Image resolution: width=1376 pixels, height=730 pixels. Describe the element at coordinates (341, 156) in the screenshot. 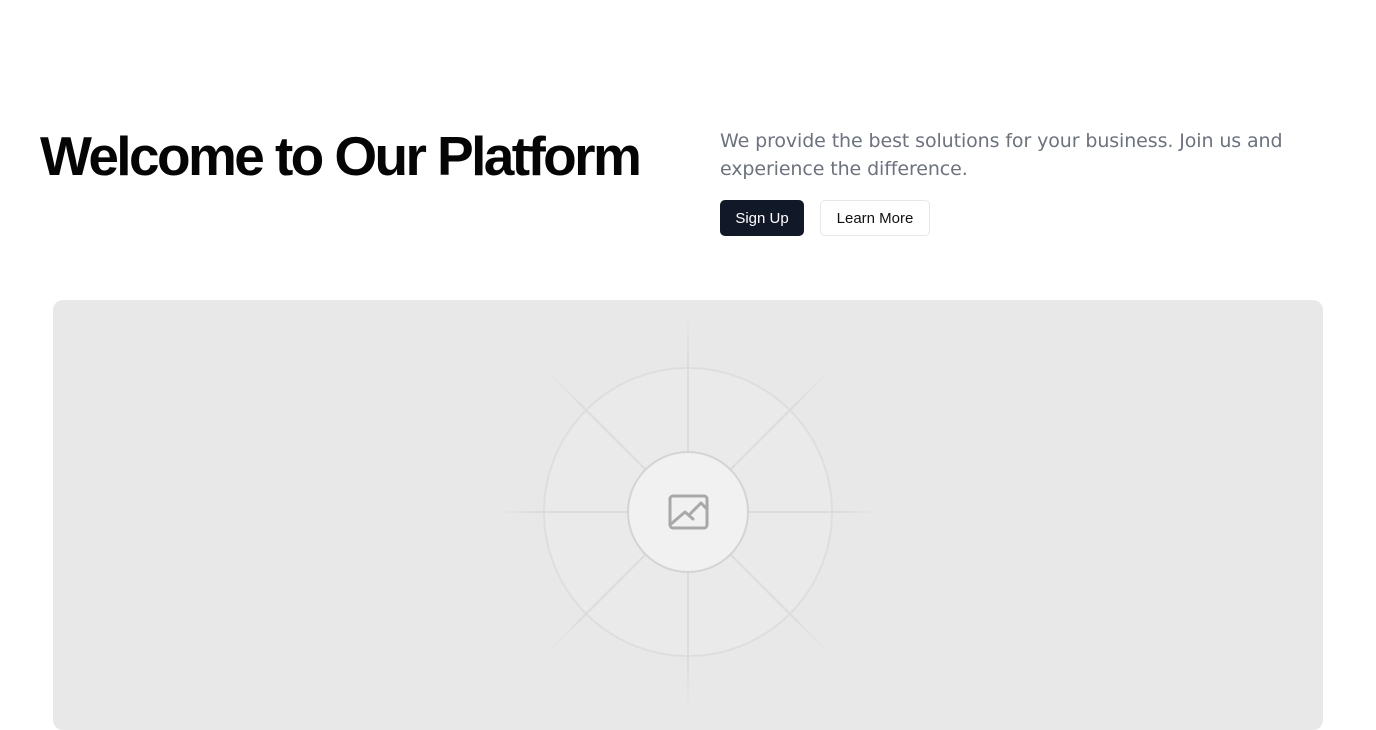

I see `hero-title: Welcome to Our Platform` at that location.